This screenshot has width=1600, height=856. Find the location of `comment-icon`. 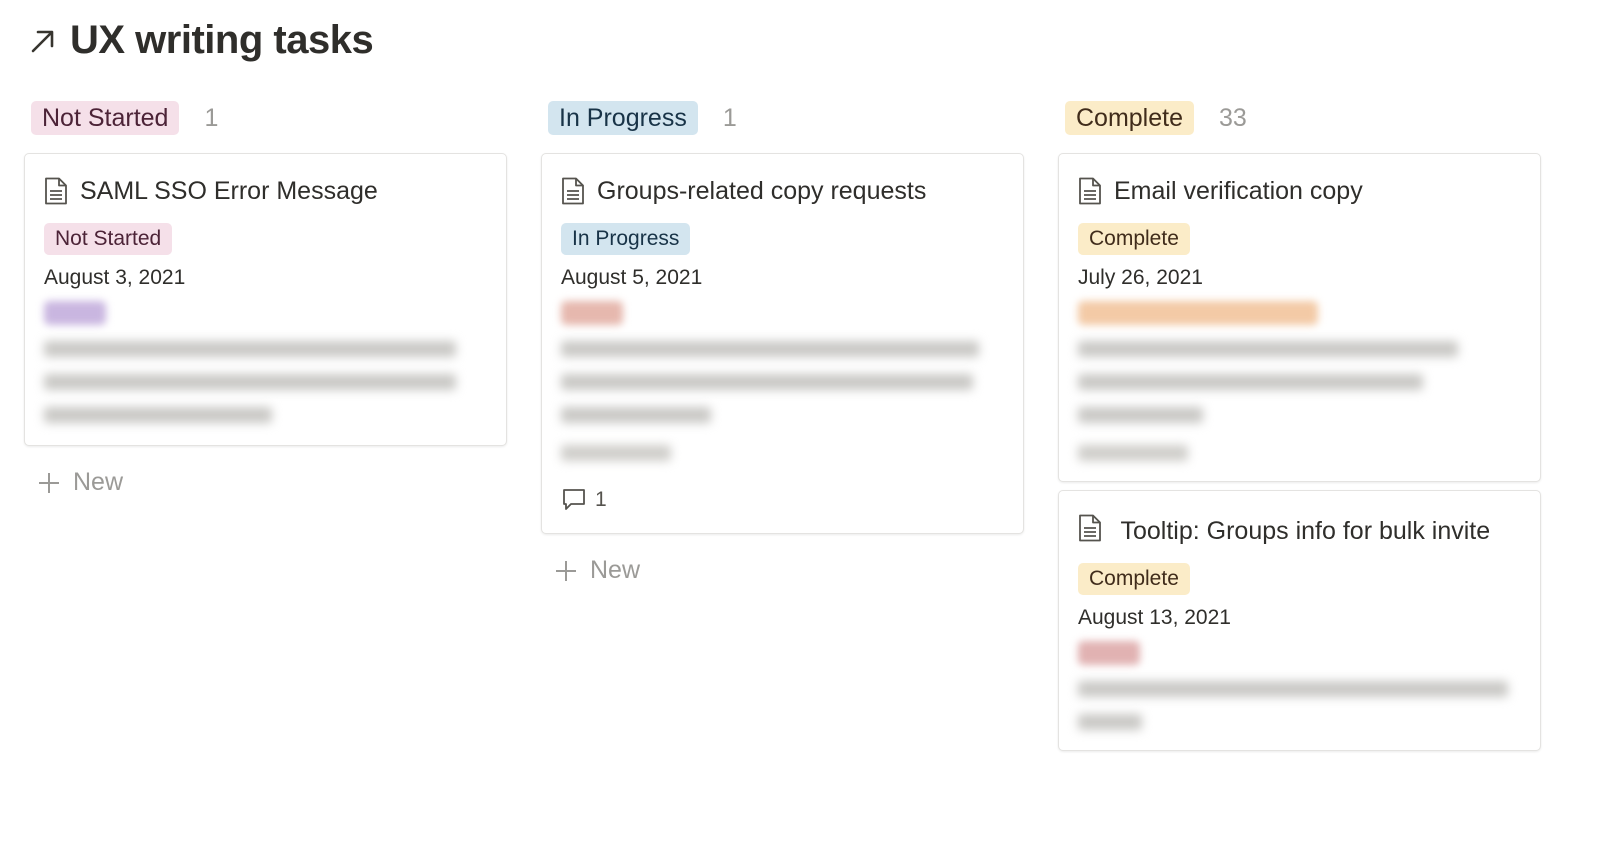

comment-icon is located at coordinates (574, 499).